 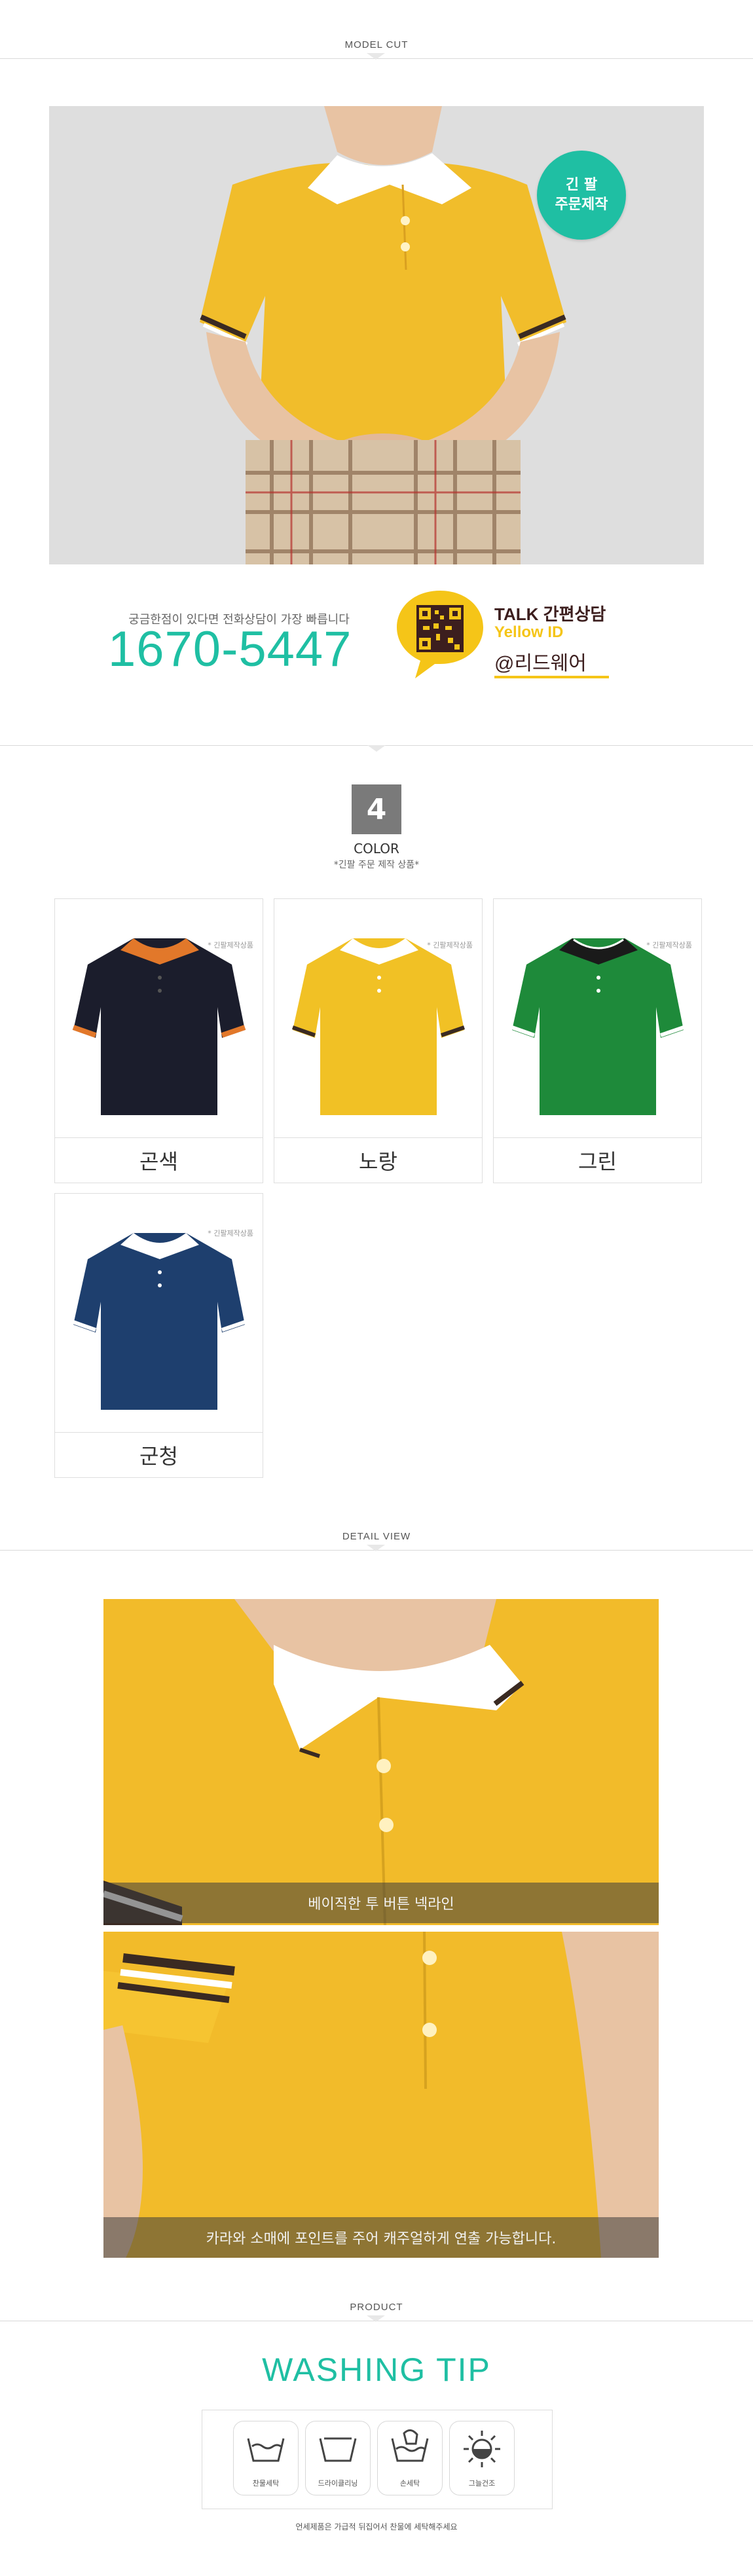 I want to click on washing-footnote: 언세제품은 가급적 뒤집어서 찬물에 세탁해주세요, so click(x=376, y=2526).